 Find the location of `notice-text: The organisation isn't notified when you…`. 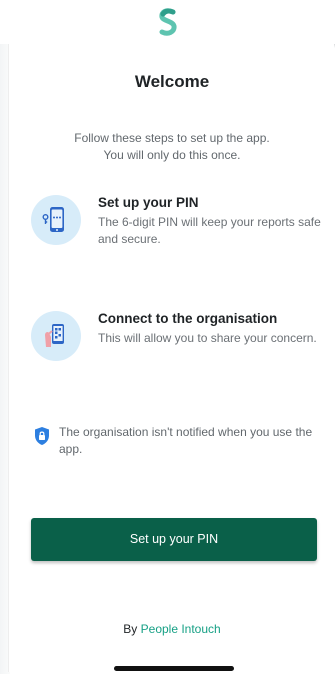

notice-text: The organisation isn't notified when you… is located at coordinates (186, 440).